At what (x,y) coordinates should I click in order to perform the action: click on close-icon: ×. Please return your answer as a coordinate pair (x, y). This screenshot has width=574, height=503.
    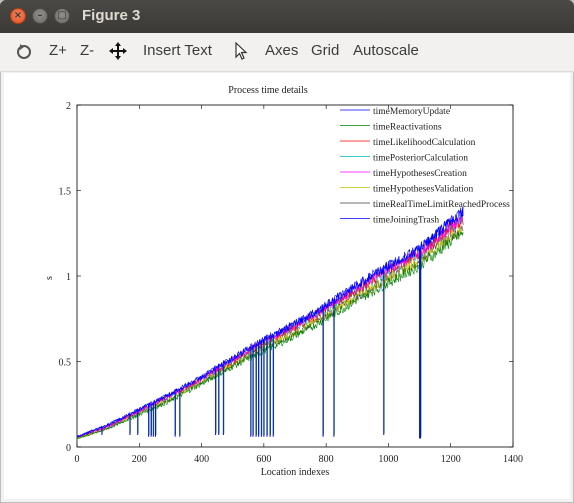
    Looking at the image, I should click on (18, 15).